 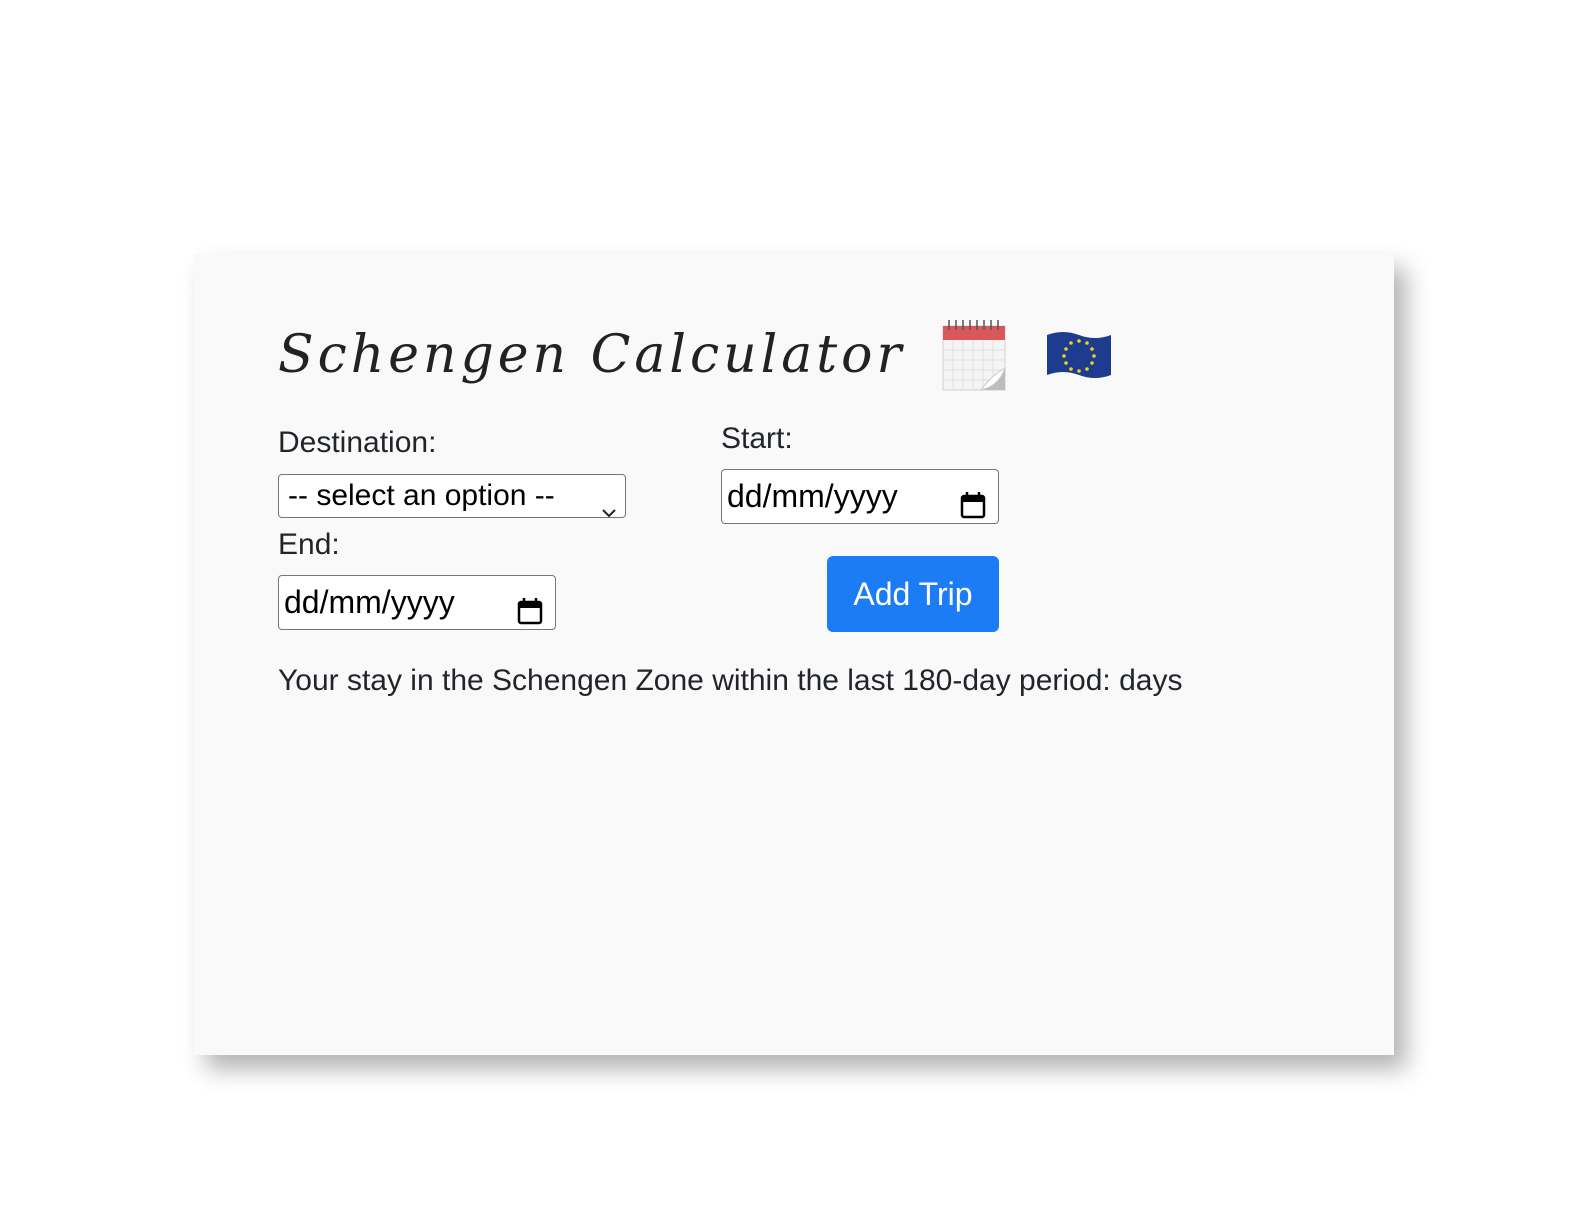 I want to click on title-row: Schengen Calculator, so click(x=695, y=355).